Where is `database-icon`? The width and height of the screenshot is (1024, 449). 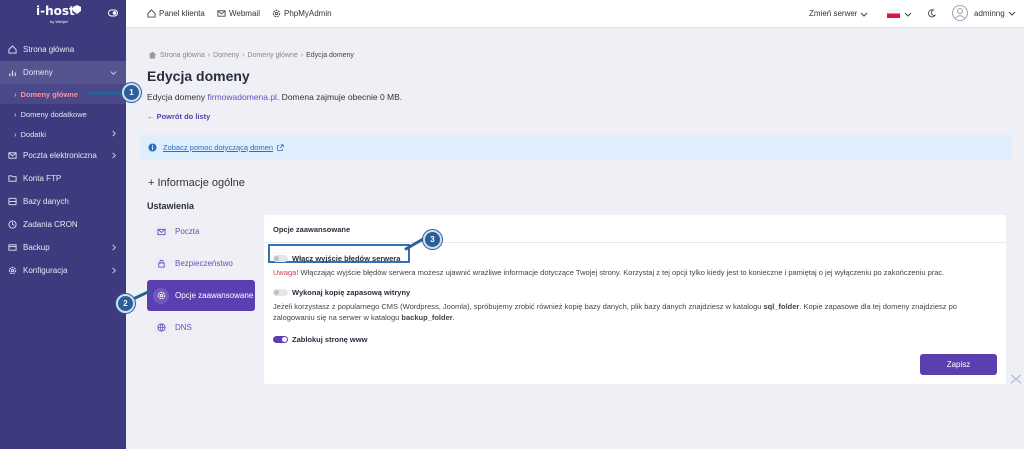
database-icon is located at coordinates (12, 201).